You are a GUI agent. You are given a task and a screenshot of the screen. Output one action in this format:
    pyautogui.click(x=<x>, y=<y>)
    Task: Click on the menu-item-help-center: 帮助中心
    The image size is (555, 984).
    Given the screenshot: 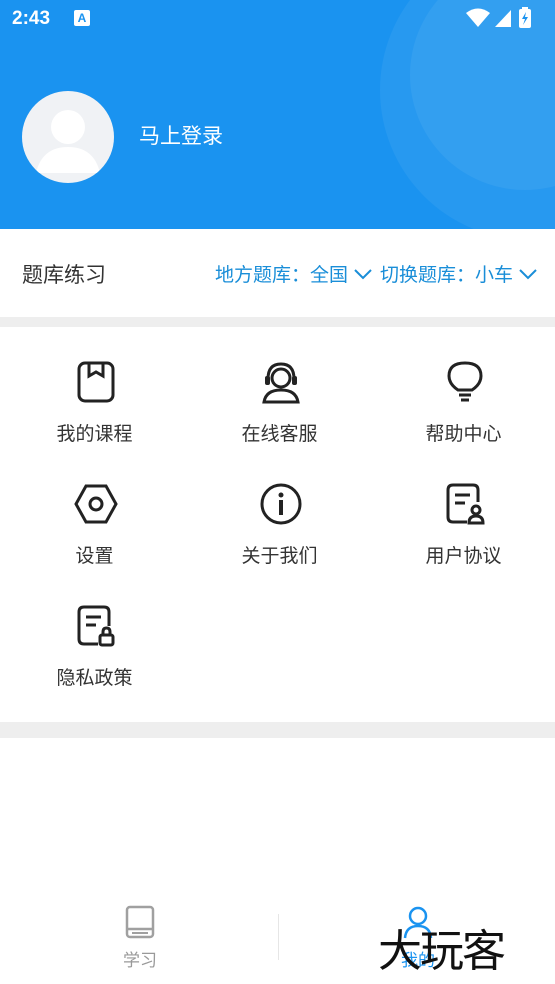 What is the action you would take?
    pyautogui.click(x=463, y=415)
    